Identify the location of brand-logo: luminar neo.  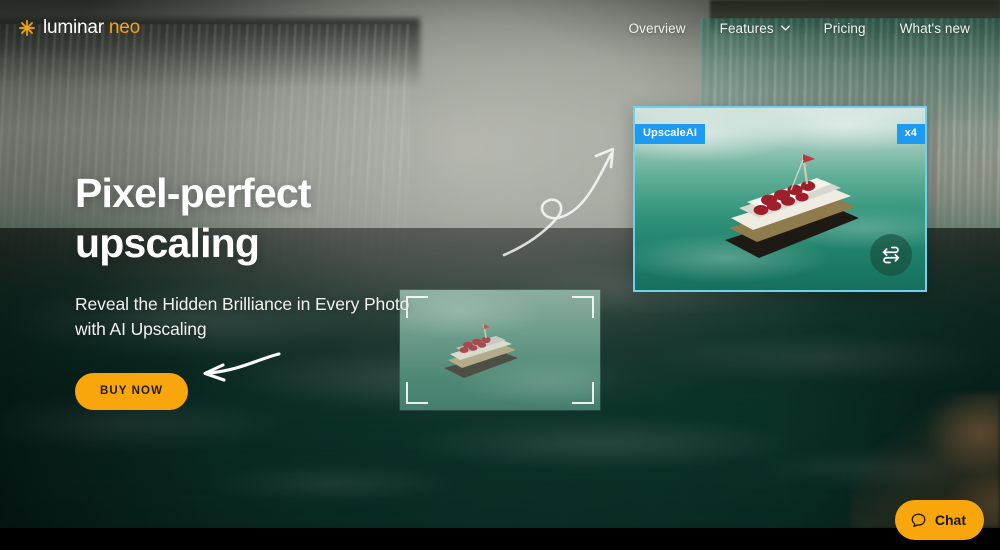
(79, 28).